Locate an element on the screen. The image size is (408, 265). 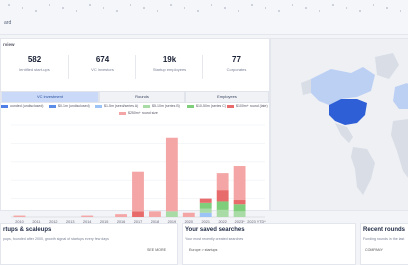
legend-item: $0-1m (undisclosed) is located at coordinates (69, 106).